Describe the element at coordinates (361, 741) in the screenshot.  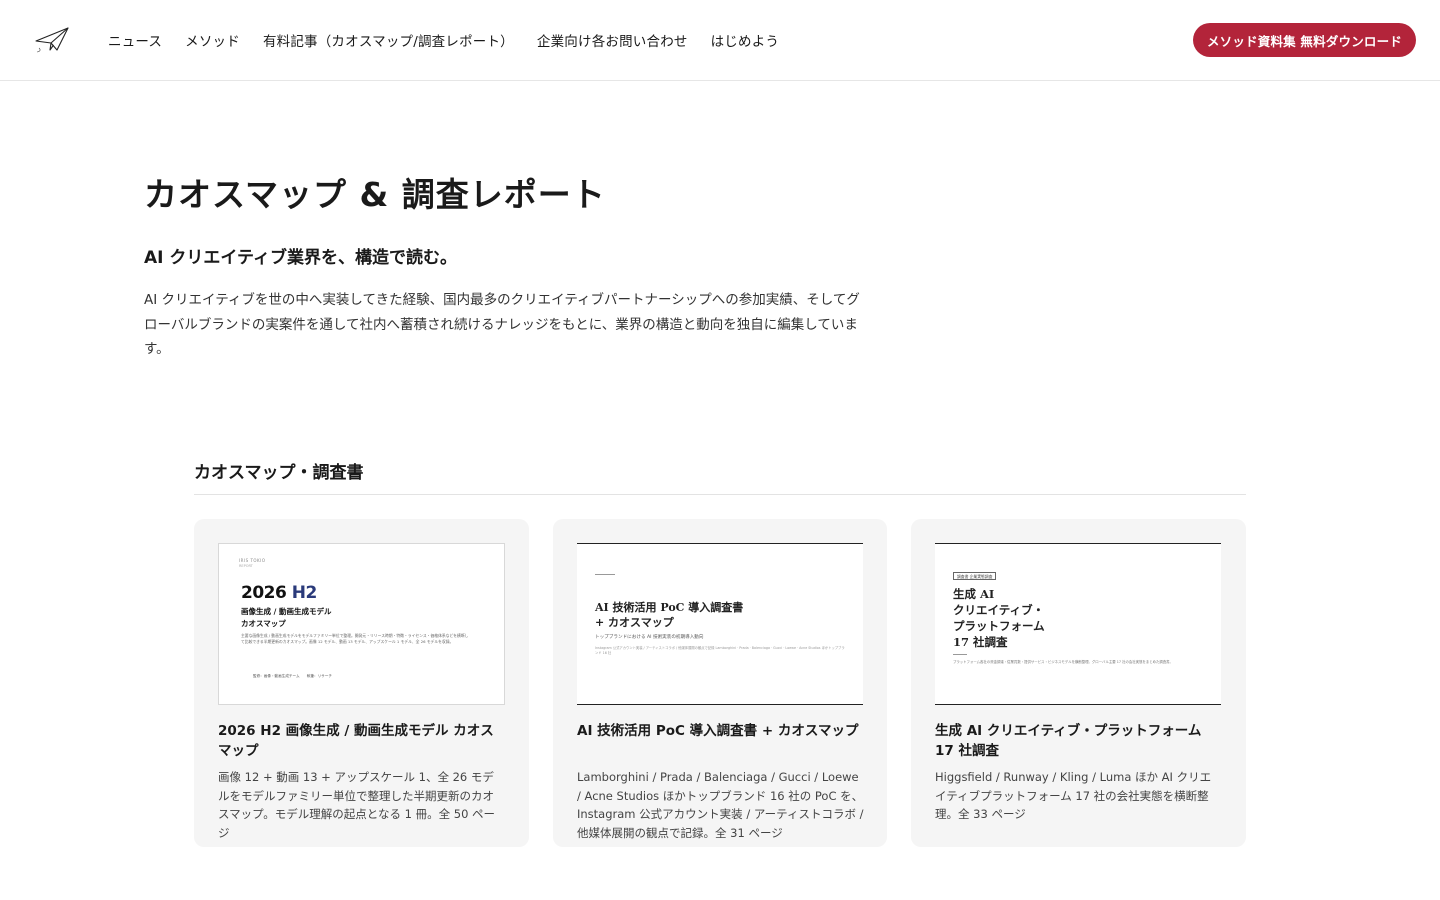
I see `card-title: 2026 H2 画像生成 / 動画生成モデル カオスマップ` at that location.